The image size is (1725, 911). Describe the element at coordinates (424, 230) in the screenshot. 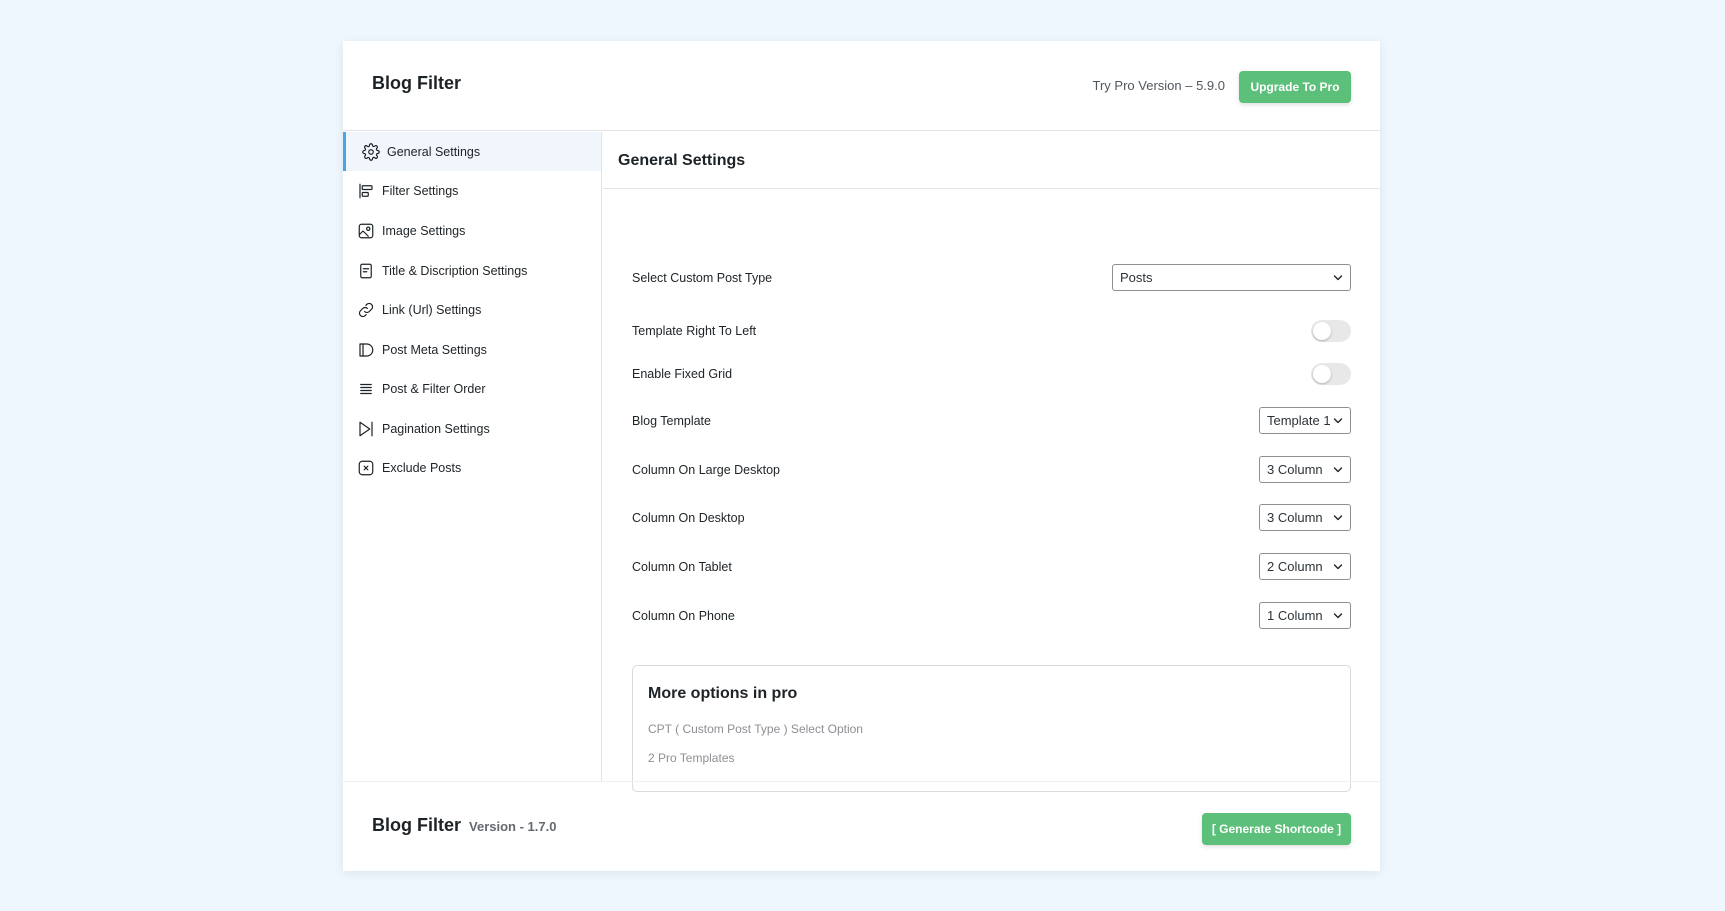

I see `sidebar-item-label: Image Settings` at that location.